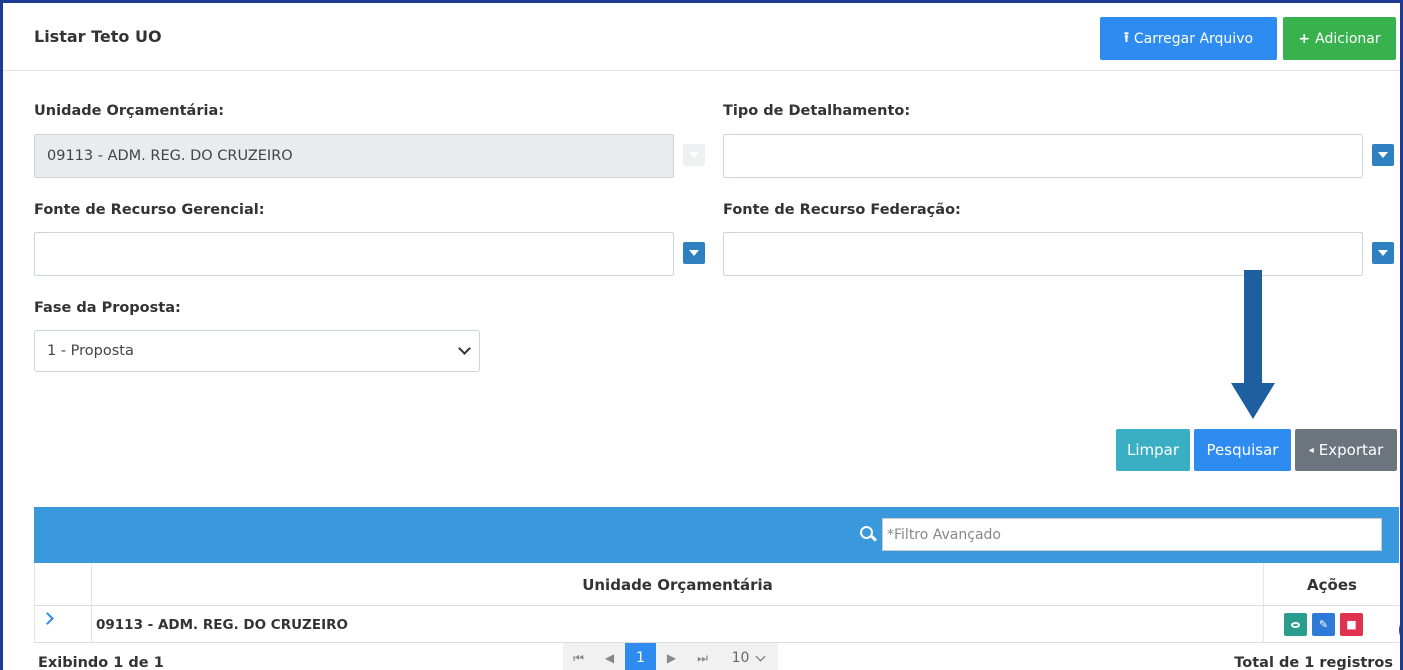 This screenshot has height=670, width=1403. Describe the element at coordinates (1242, 450) in the screenshot. I see `search-button: Pesquisar` at that location.